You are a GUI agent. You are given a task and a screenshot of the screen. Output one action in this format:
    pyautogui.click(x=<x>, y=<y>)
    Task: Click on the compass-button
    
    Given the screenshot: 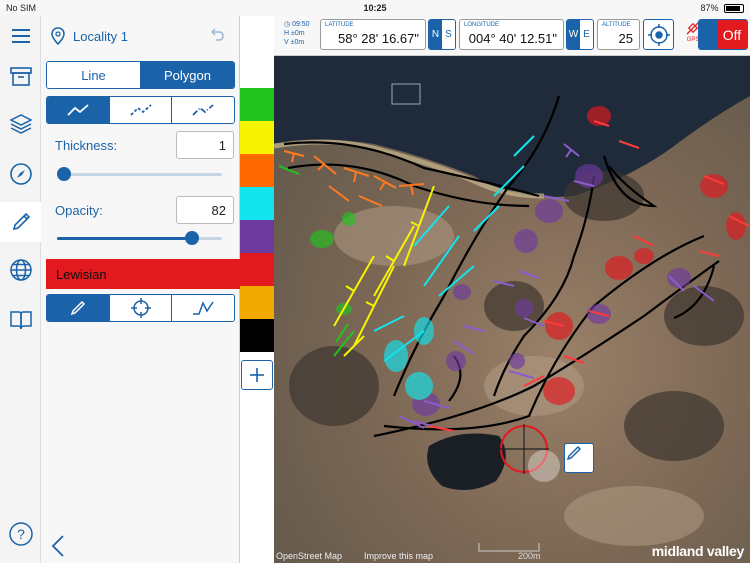 What is the action you would take?
    pyautogui.click(x=20, y=174)
    